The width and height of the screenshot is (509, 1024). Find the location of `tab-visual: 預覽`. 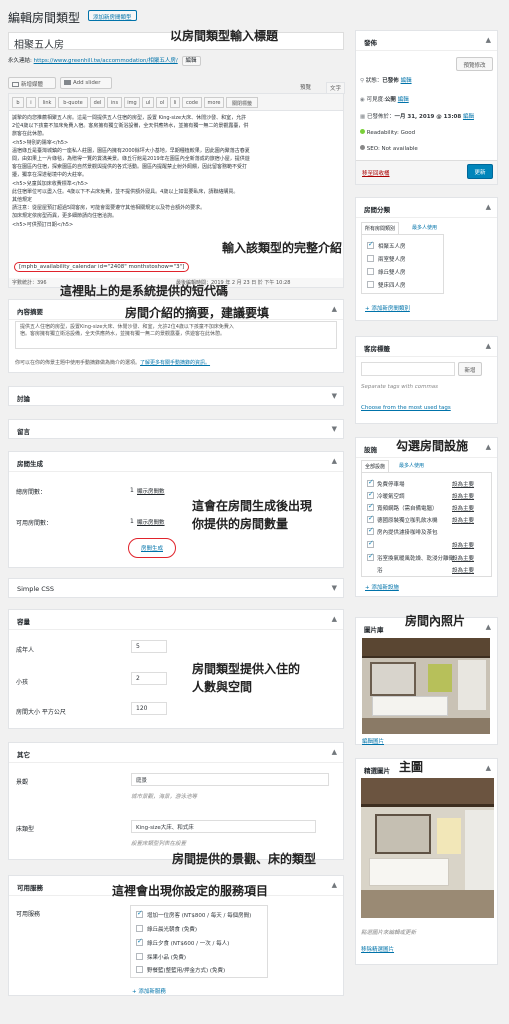

tab-visual: 預覽 is located at coordinates (305, 87).